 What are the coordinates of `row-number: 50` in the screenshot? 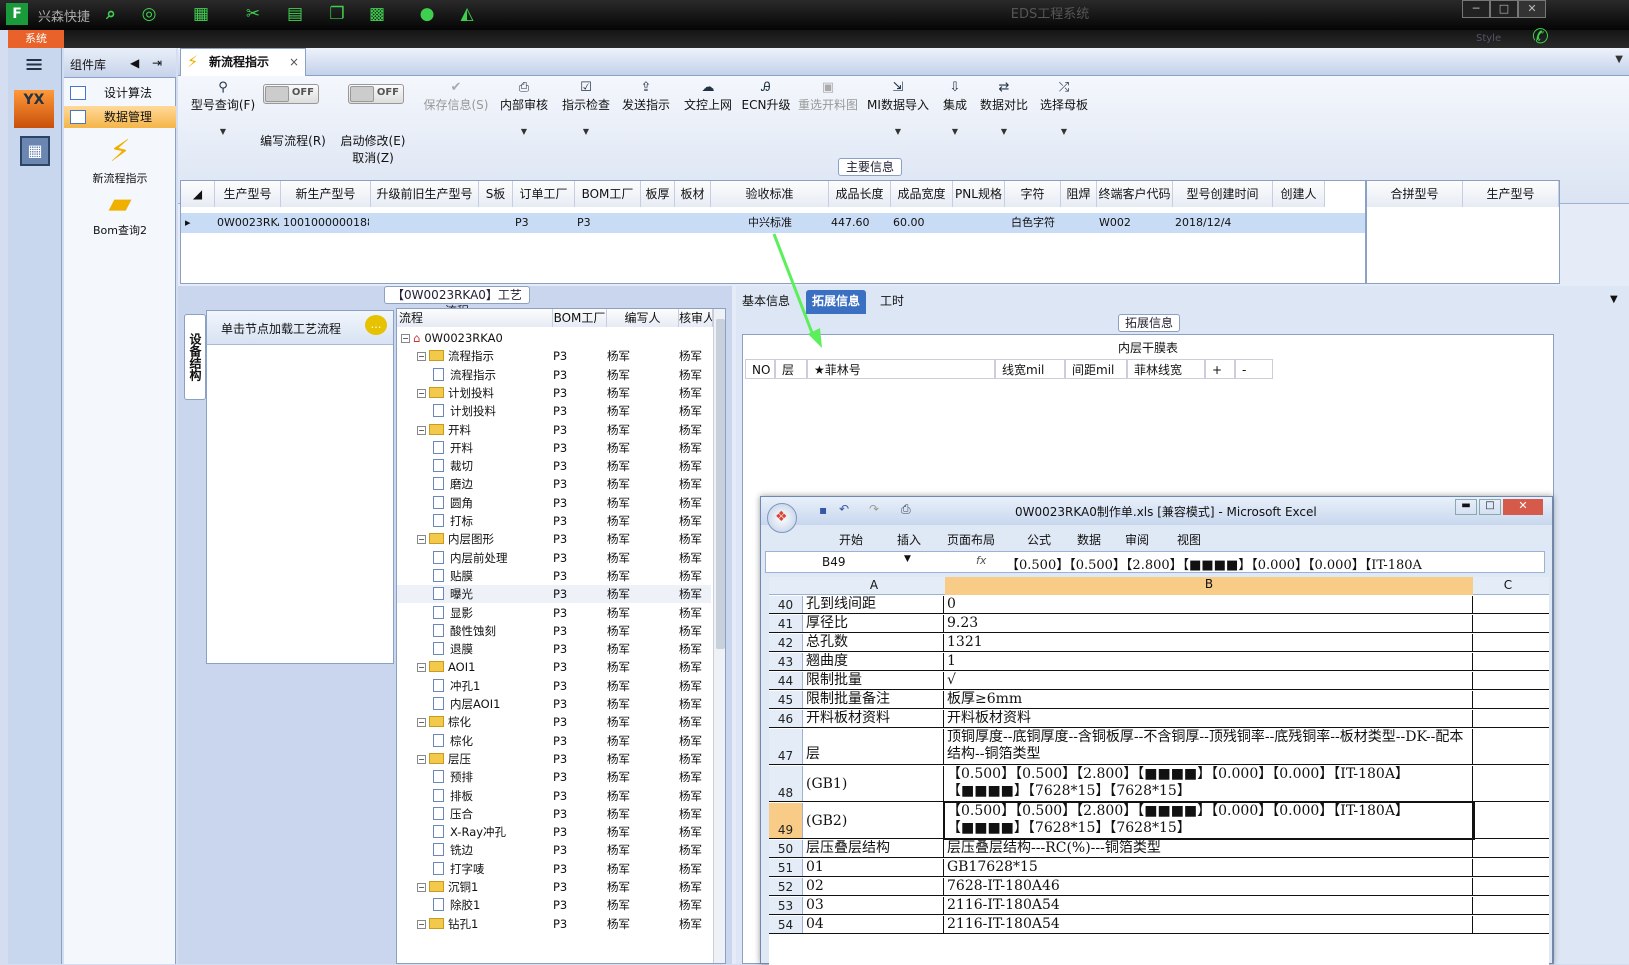 It's located at (786, 848).